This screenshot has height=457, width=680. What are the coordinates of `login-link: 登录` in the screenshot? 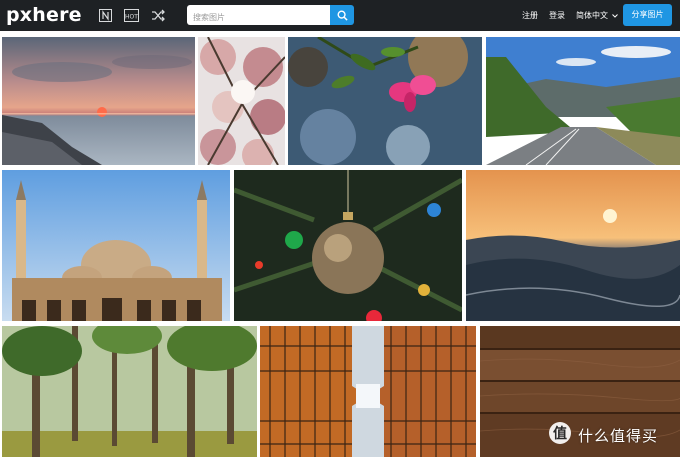 It's located at (557, 15).